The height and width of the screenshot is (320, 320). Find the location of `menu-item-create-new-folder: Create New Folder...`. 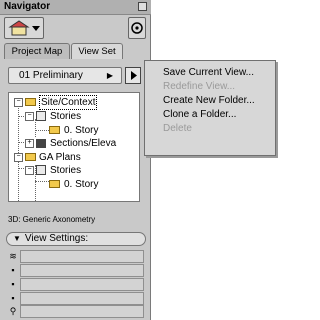

menu-item-create-new-folder: Create New Folder... is located at coordinates (209, 100).